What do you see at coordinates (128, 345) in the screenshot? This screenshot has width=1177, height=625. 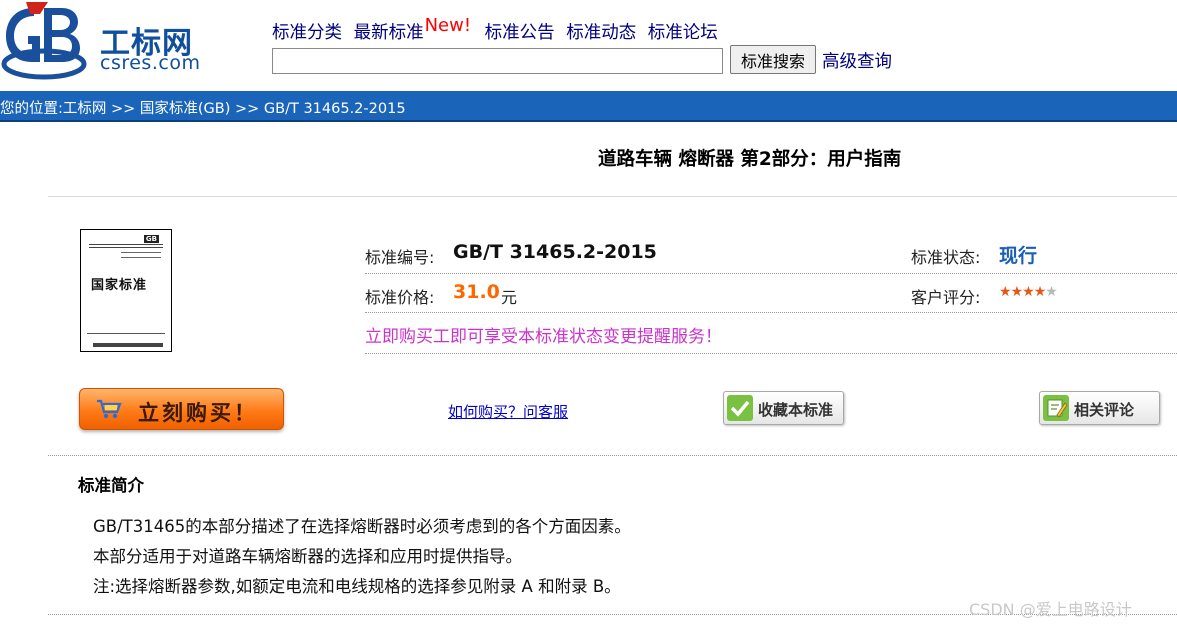 I see `cover-footer` at bounding box center [128, 345].